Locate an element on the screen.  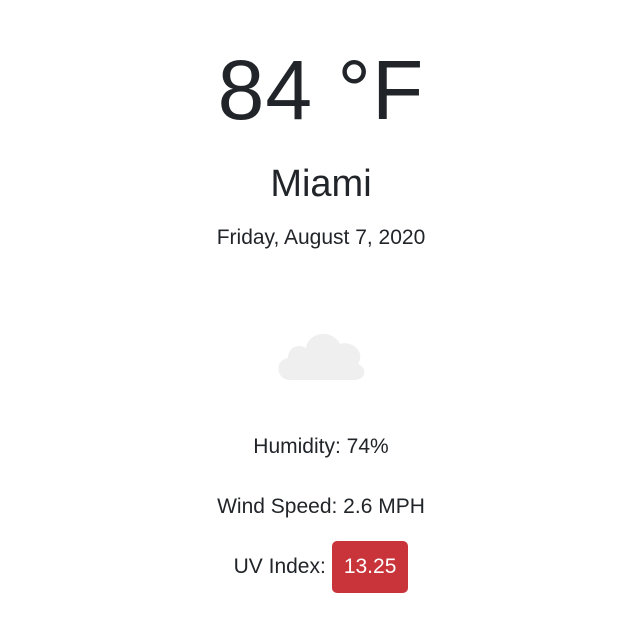
uv-index-row: UV Index: 13.25 is located at coordinates (321, 567).